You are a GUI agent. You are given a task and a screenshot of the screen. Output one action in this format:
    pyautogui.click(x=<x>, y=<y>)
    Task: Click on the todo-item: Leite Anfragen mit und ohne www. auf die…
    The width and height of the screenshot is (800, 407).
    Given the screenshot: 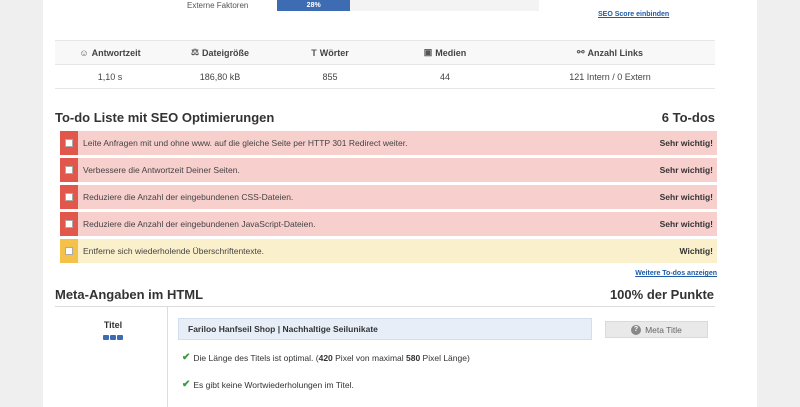 What is the action you would take?
    pyautogui.click(x=388, y=143)
    